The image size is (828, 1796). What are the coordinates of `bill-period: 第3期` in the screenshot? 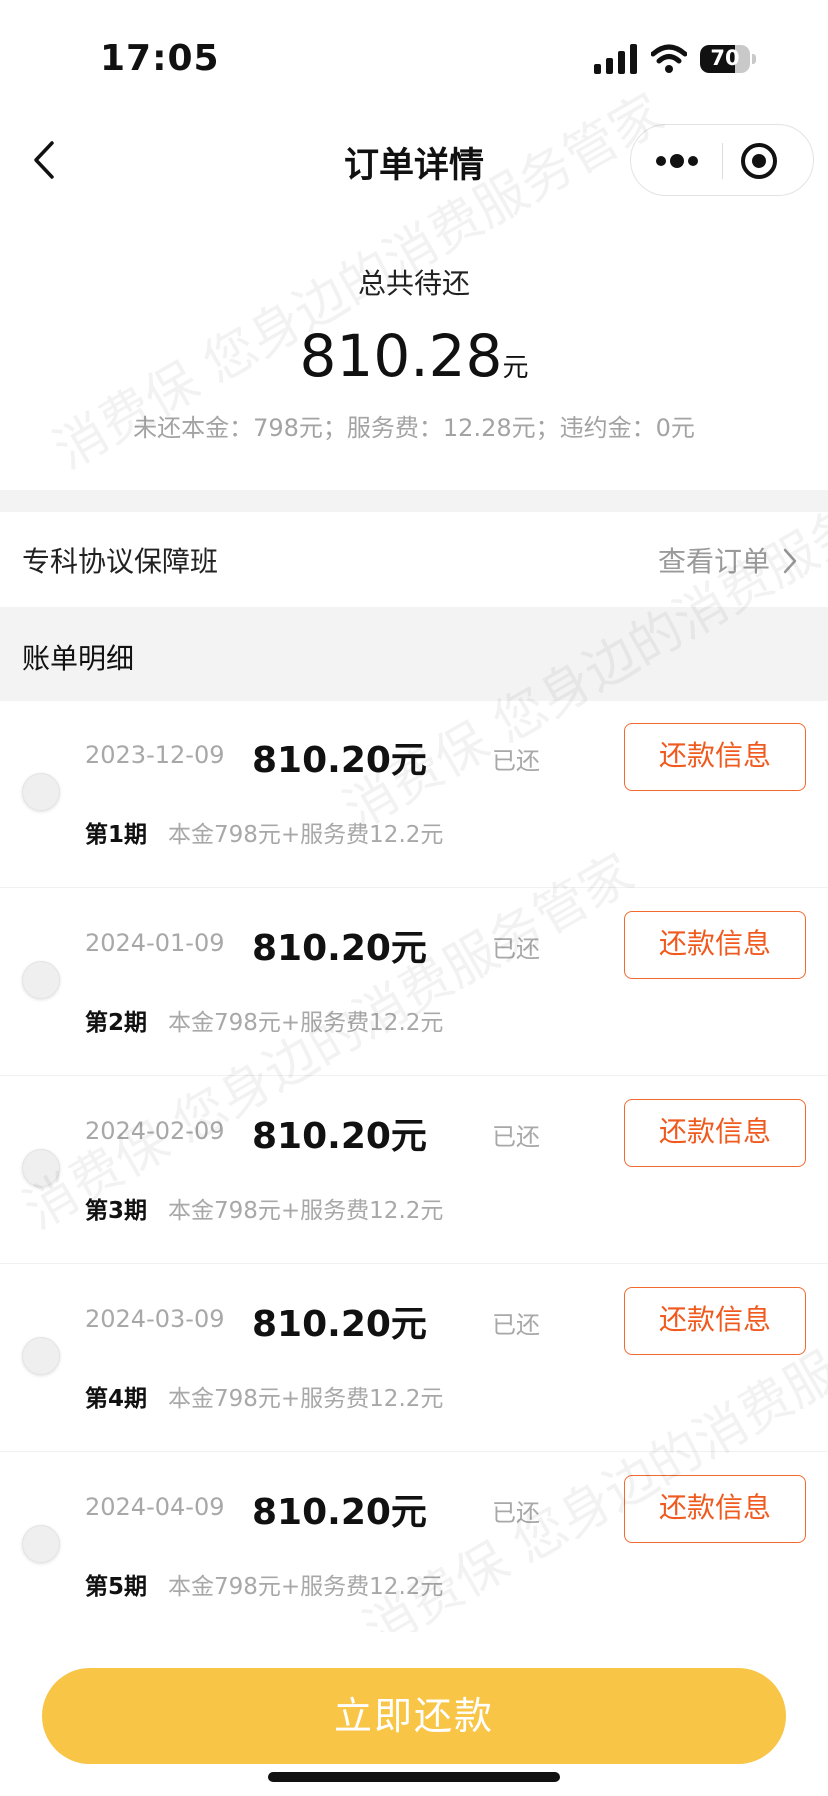 It's located at (116, 1211).